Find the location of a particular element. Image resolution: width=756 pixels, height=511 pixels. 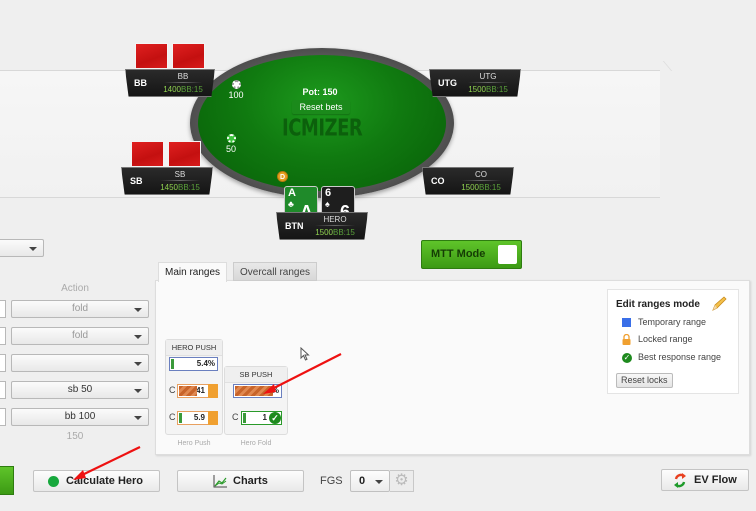

fgs-select: 0 is located at coordinates (370, 481).